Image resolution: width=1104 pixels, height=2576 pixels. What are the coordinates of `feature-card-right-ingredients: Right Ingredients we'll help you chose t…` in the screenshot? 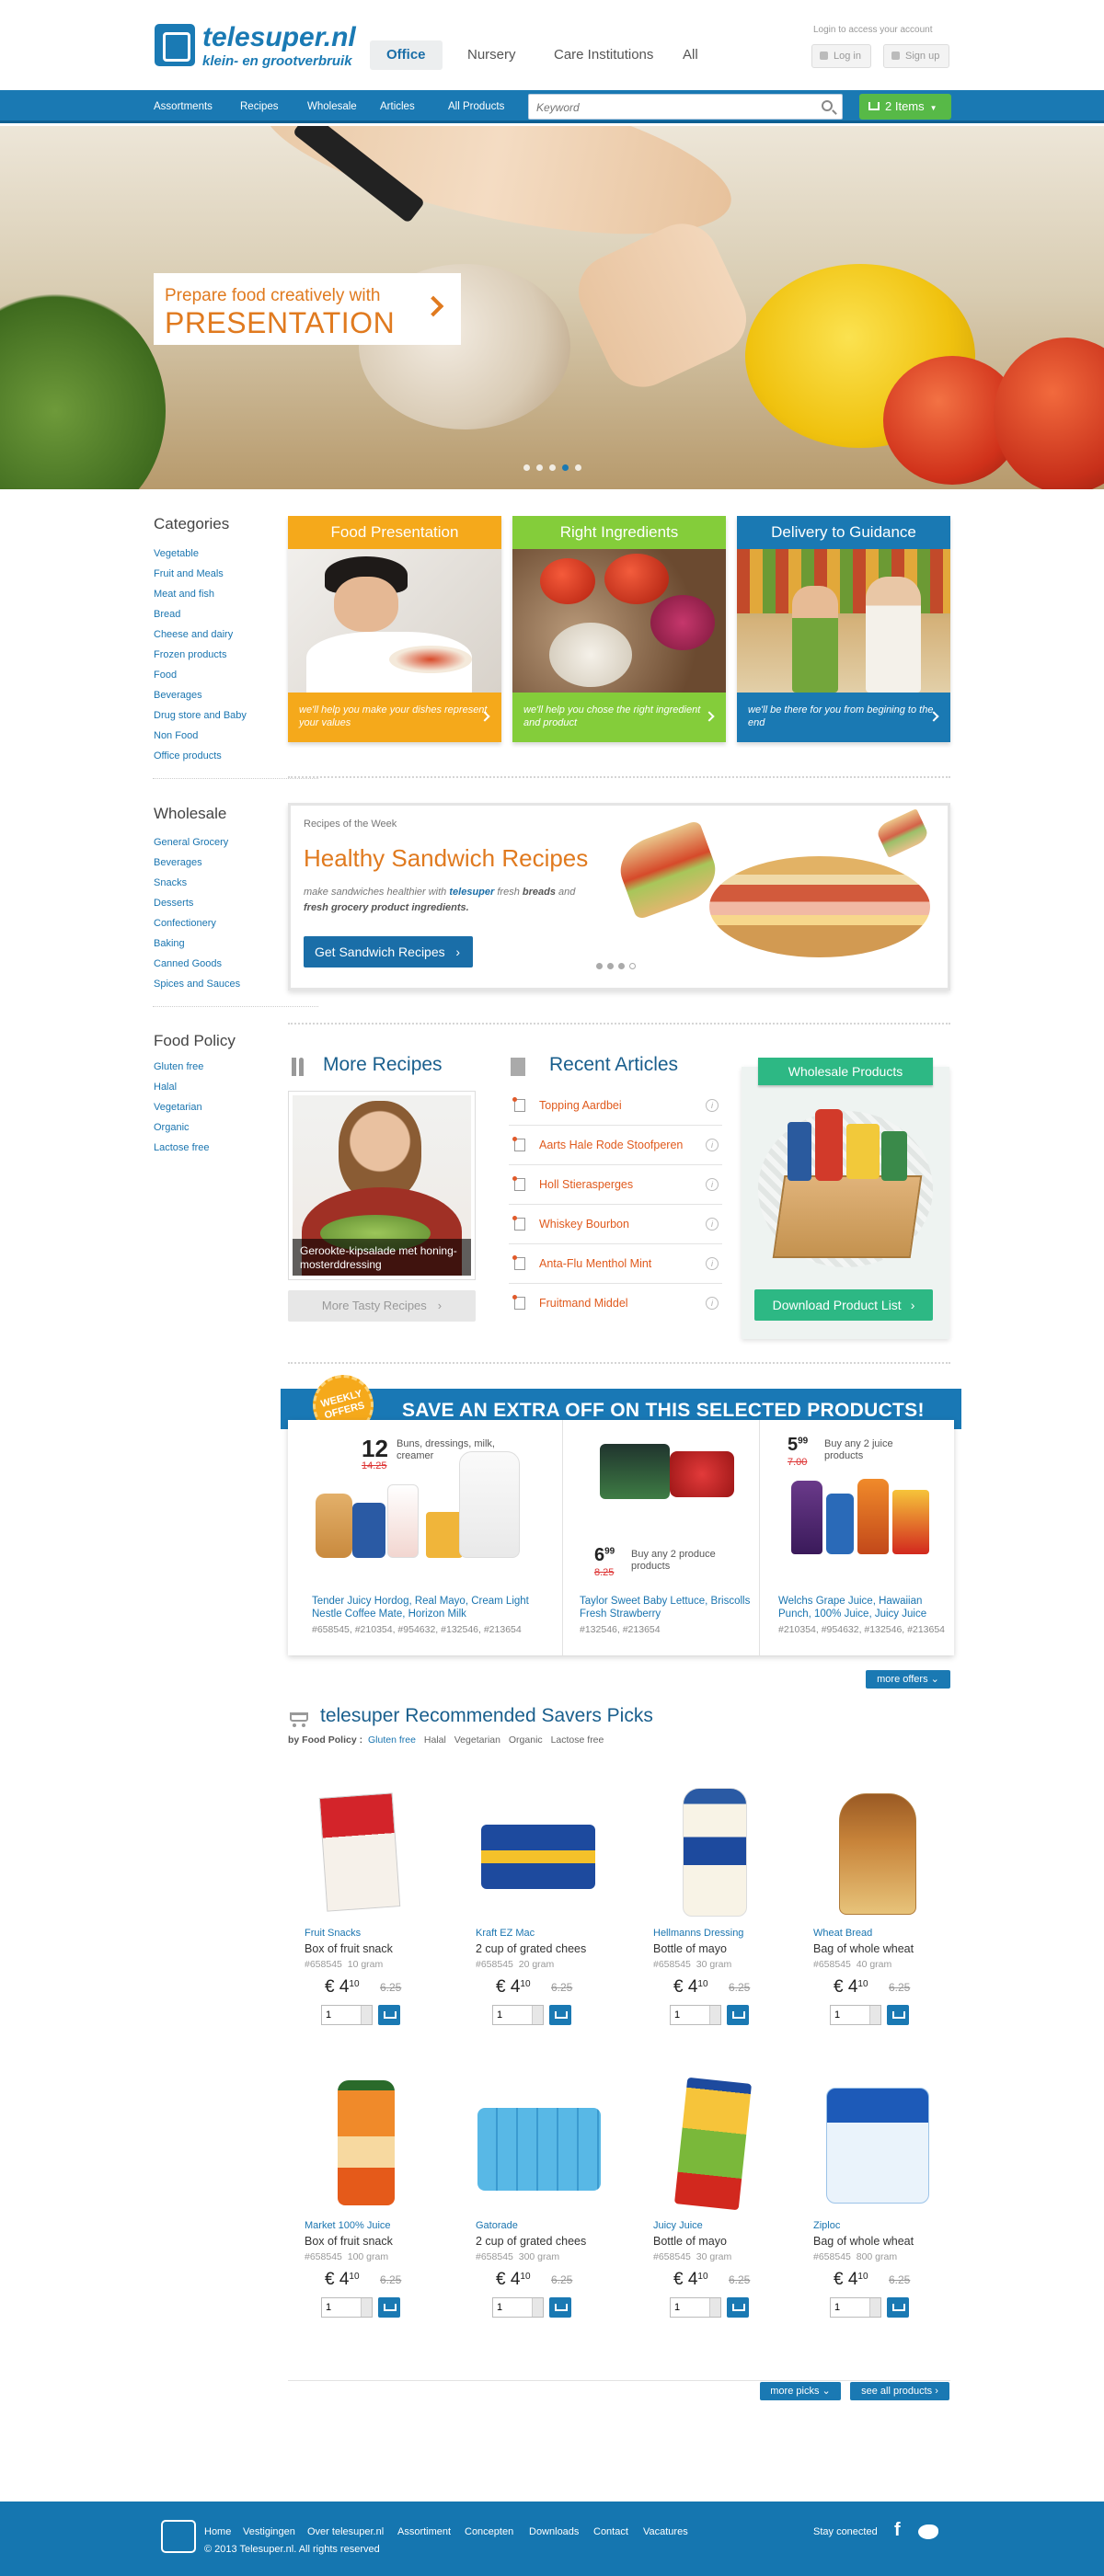 It's located at (619, 629).